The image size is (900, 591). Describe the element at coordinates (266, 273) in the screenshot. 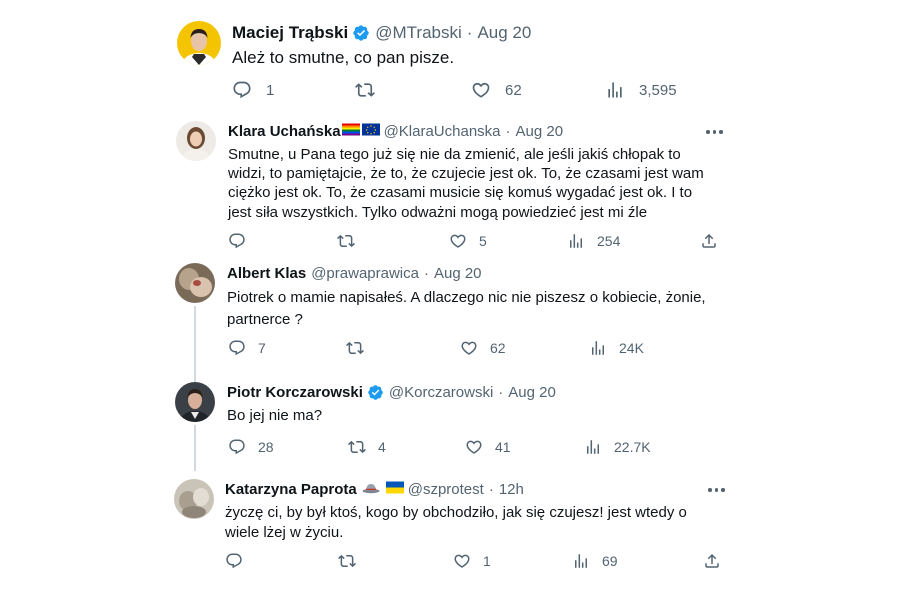

I see `author-name: Albert Klas` at that location.